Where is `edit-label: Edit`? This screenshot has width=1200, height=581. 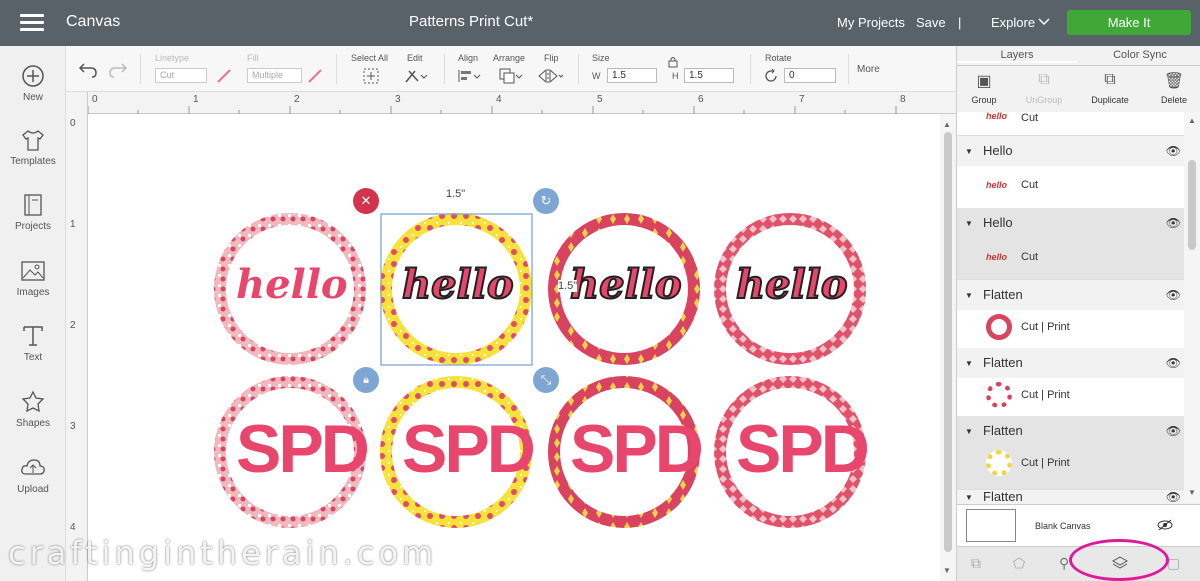 edit-label: Edit is located at coordinates (415, 58).